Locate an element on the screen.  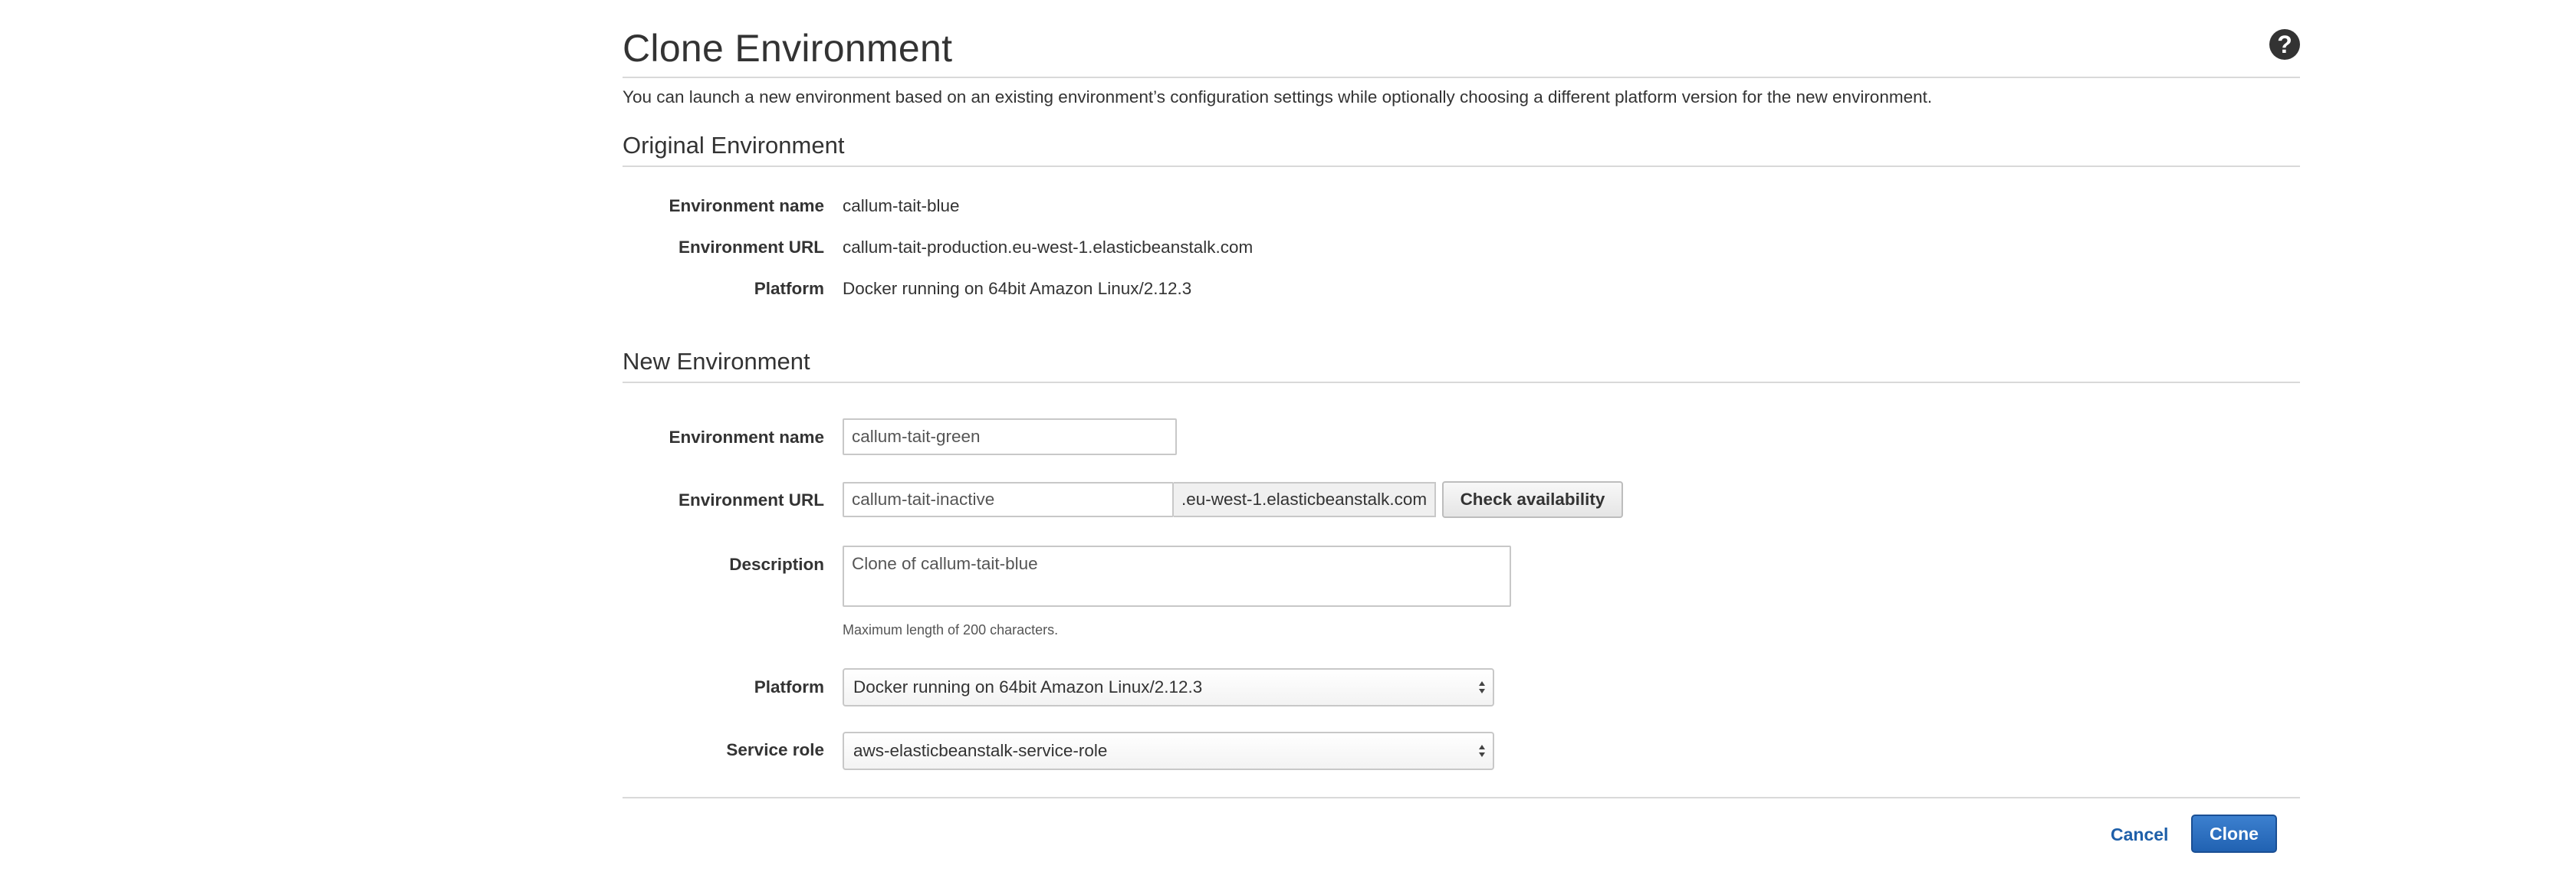
original-section-divider is located at coordinates (1462, 166).